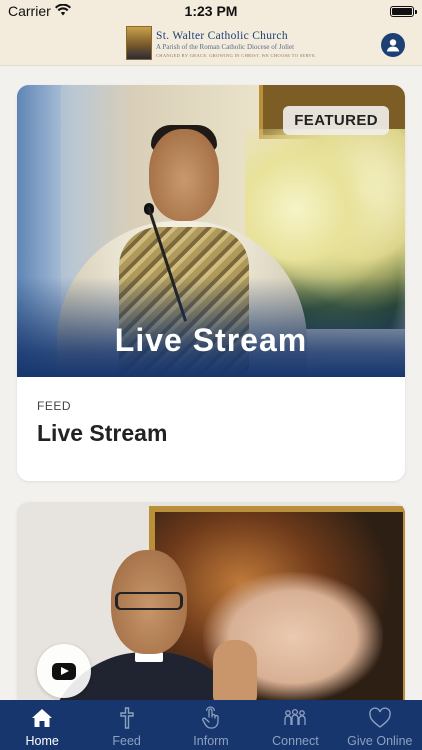  Describe the element at coordinates (222, 36) in the screenshot. I see `org-name: St. Walter Catholic Church` at that location.